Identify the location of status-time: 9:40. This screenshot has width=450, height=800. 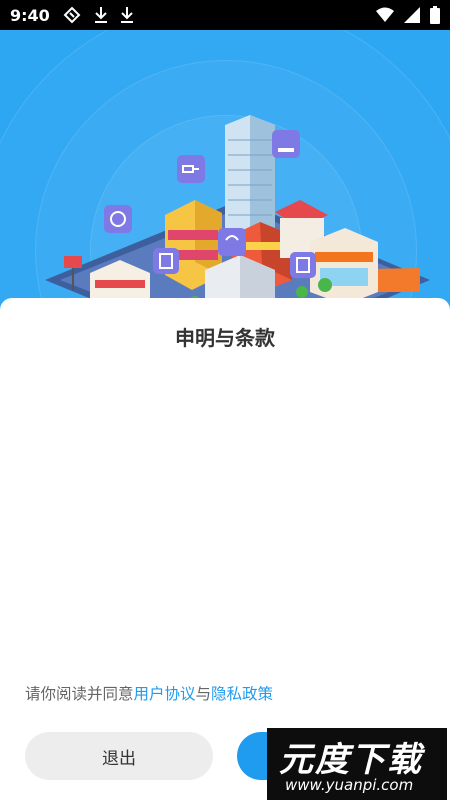
(30, 15).